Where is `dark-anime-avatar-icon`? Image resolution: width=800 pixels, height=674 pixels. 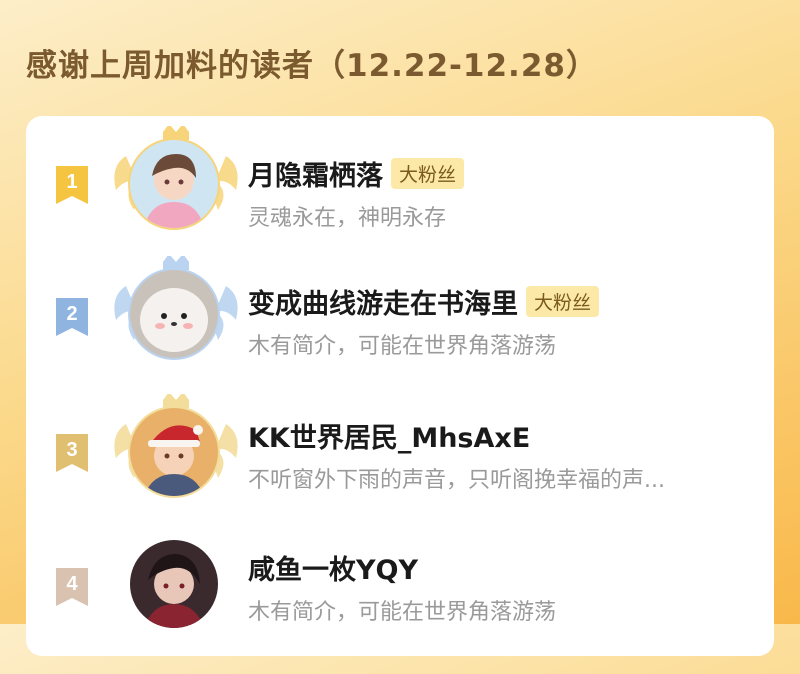 dark-anime-avatar-icon is located at coordinates (174, 584).